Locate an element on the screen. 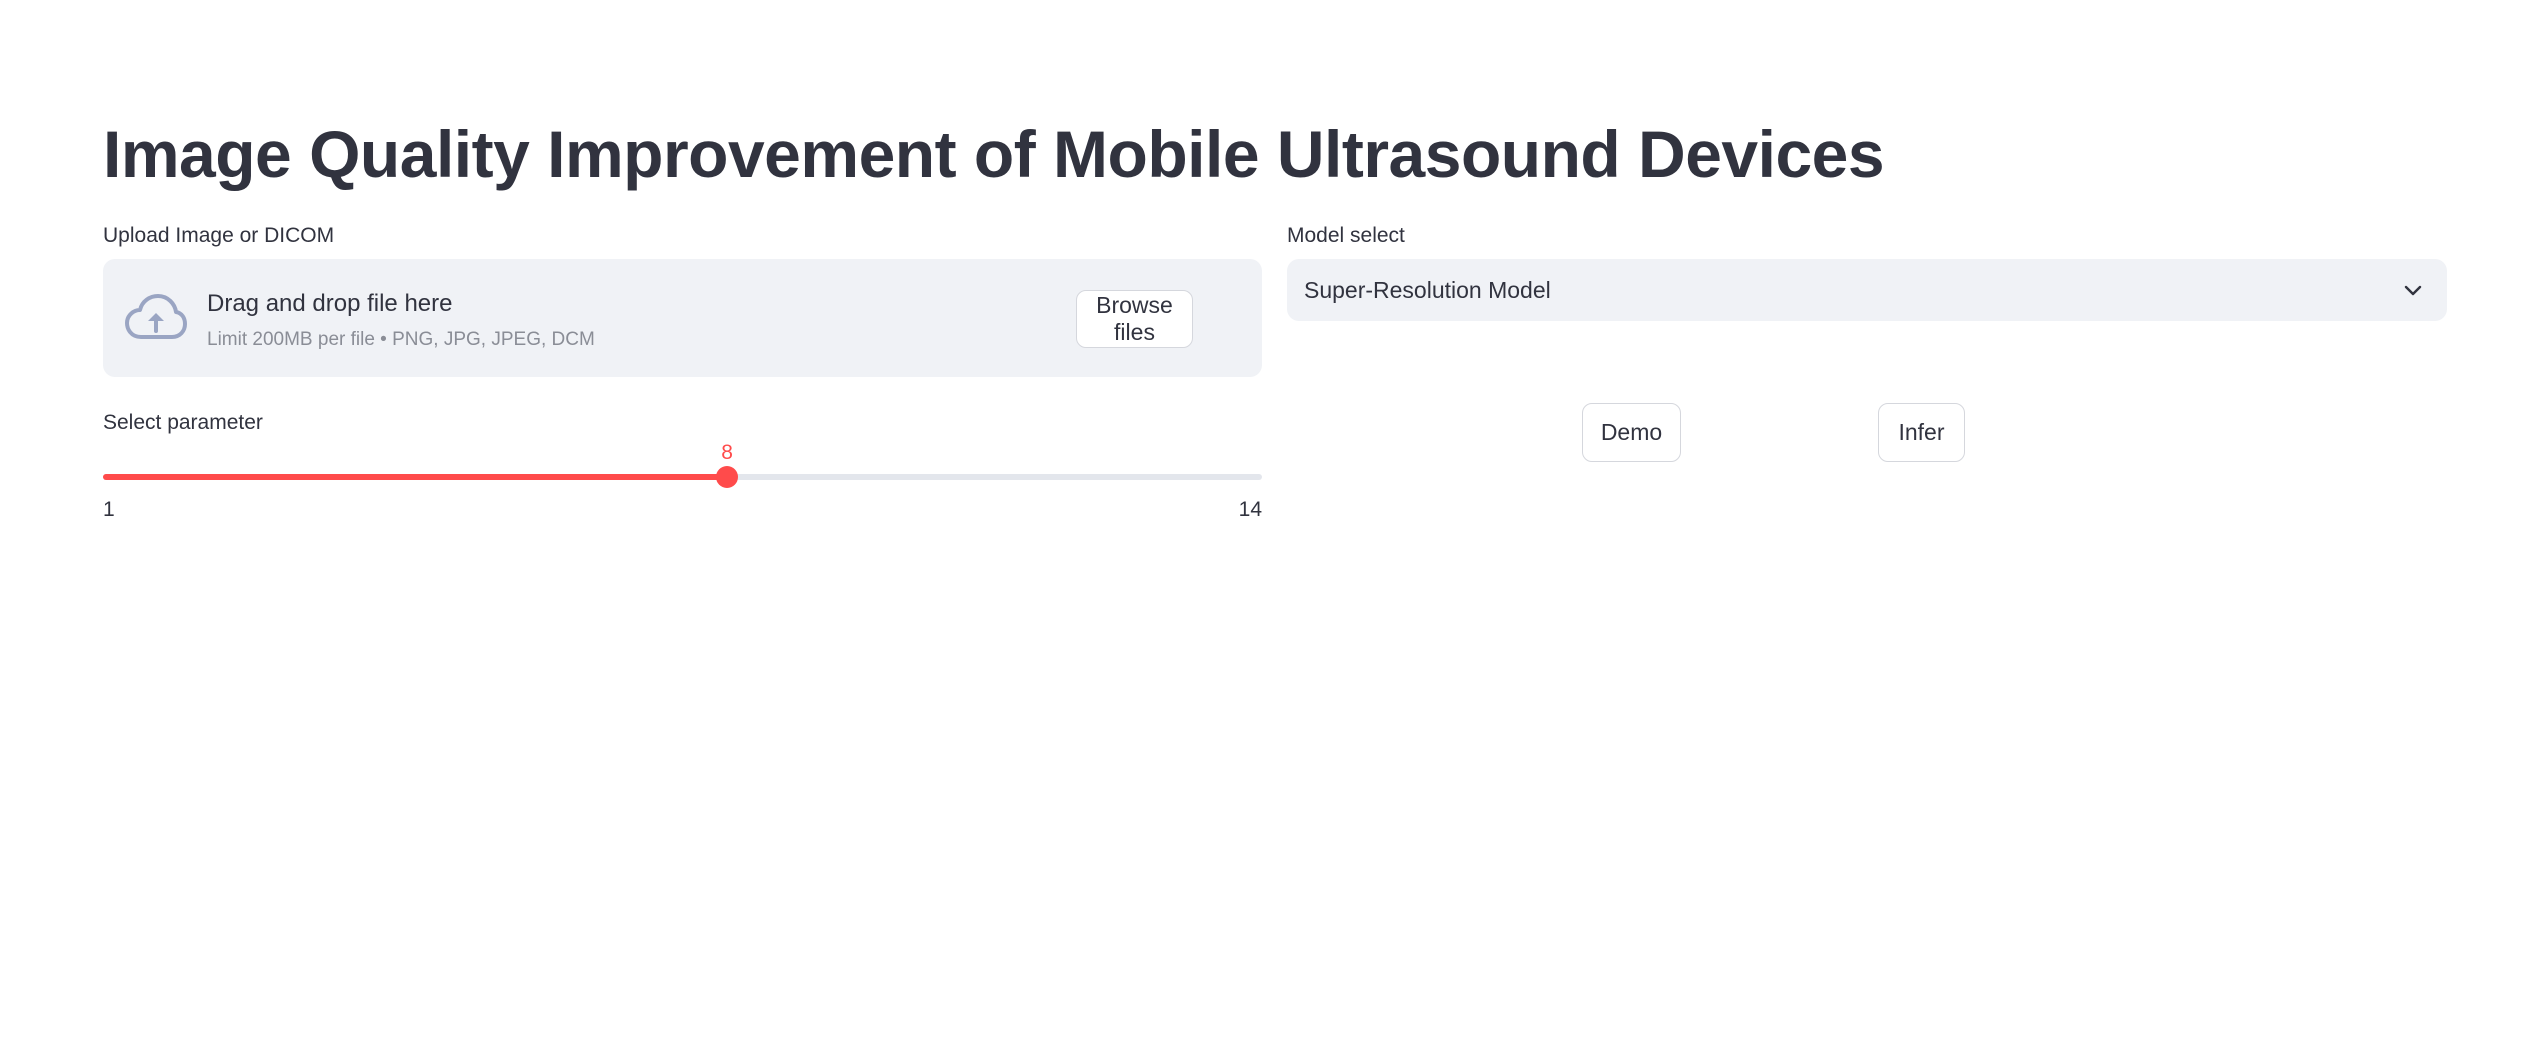 This screenshot has height=1048, width=2541. infer-button: Infer is located at coordinates (1921, 432).